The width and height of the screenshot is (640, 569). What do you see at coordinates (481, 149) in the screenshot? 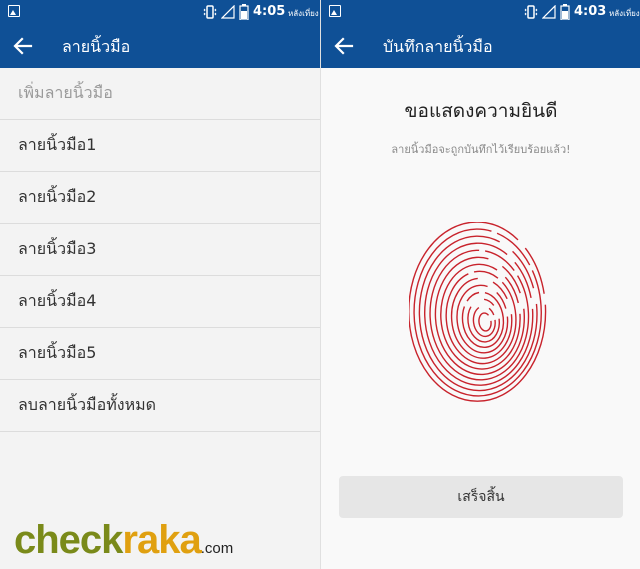
I see `saved-message: ลายนิ้วมือจะถูกบันทึกไว้เรียบร้อยแล้ว!` at bounding box center [481, 149].